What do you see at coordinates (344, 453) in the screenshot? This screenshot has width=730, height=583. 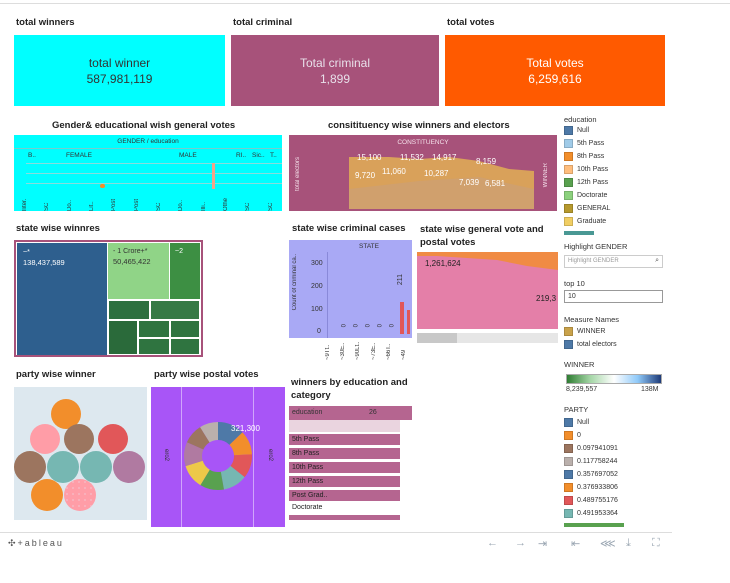 I see `table-row: 8th Pass` at bounding box center [344, 453].